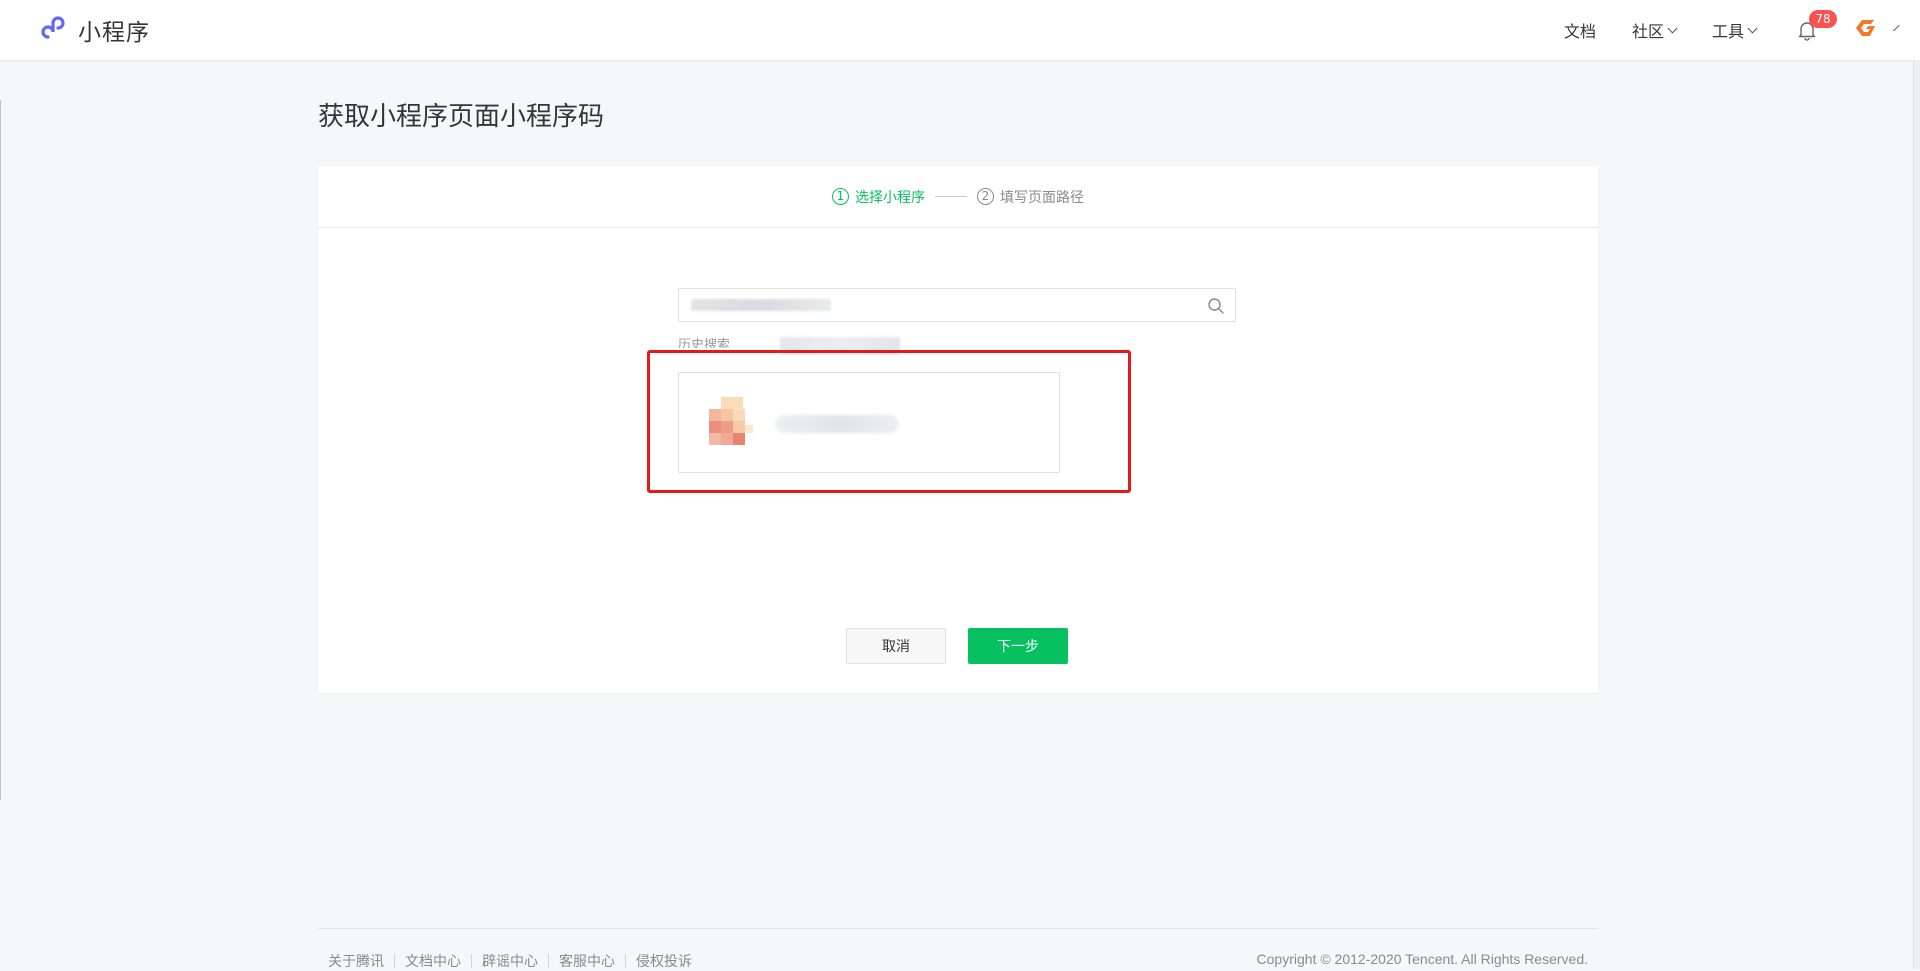 This screenshot has height=971, width=1920. I want to click on step-number: 2, so click(985, 196).